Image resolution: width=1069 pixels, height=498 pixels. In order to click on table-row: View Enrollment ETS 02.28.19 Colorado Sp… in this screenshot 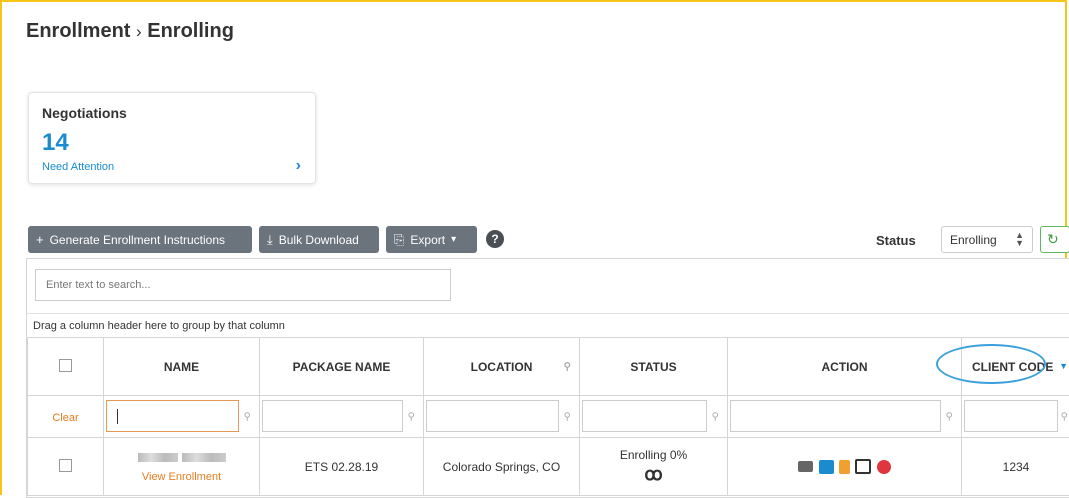, I will do `click(548, 467)`.